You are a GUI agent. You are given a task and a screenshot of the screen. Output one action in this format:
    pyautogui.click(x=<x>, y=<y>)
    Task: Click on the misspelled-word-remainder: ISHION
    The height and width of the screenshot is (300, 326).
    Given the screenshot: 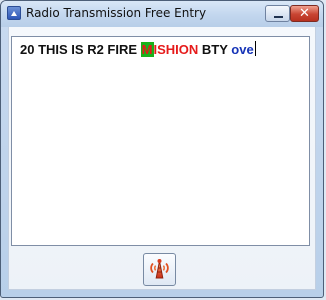 What is the action you would take?
    pyautogui.click(x=176, y=49)
    